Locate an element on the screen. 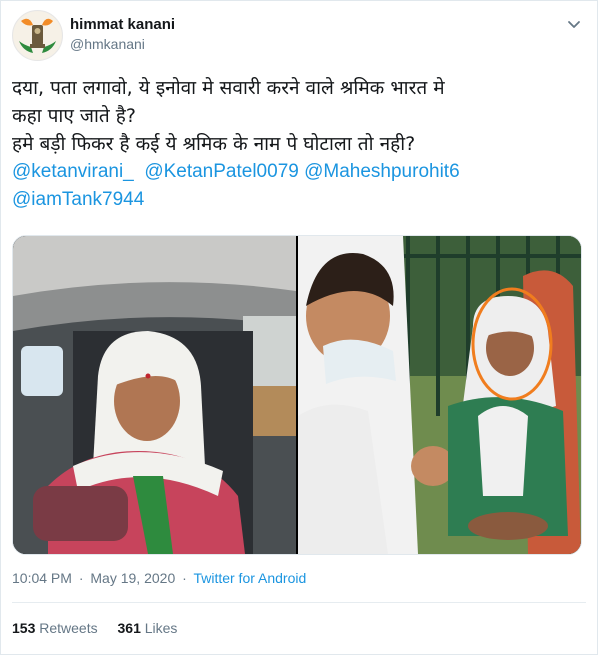 The image size is (598, 655). avatar is located at coordinates (37, 35).